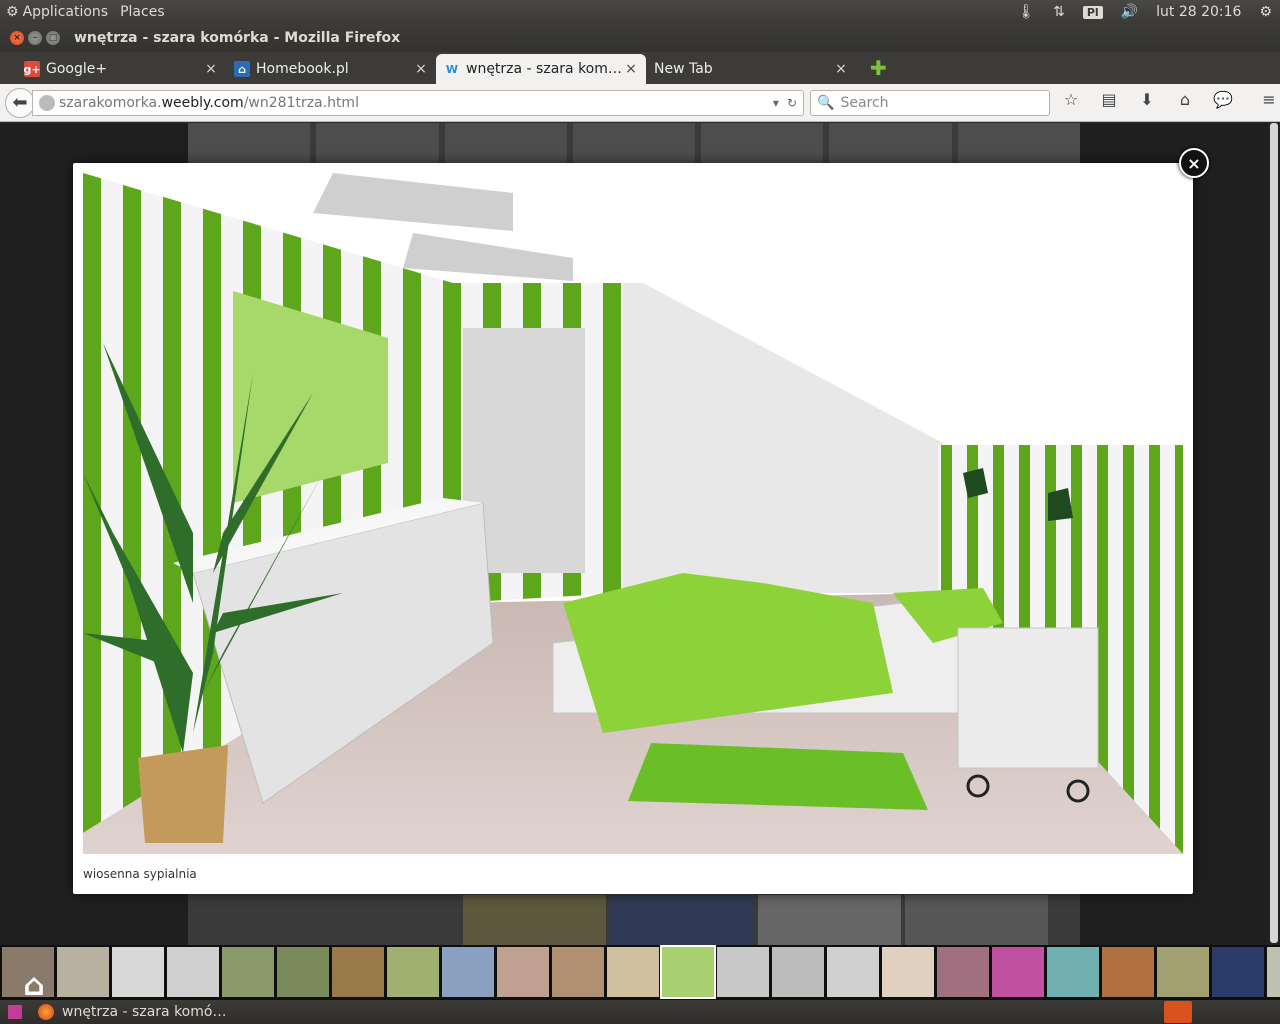  I want to click on reload-icon: ↻, so click(792, 103).